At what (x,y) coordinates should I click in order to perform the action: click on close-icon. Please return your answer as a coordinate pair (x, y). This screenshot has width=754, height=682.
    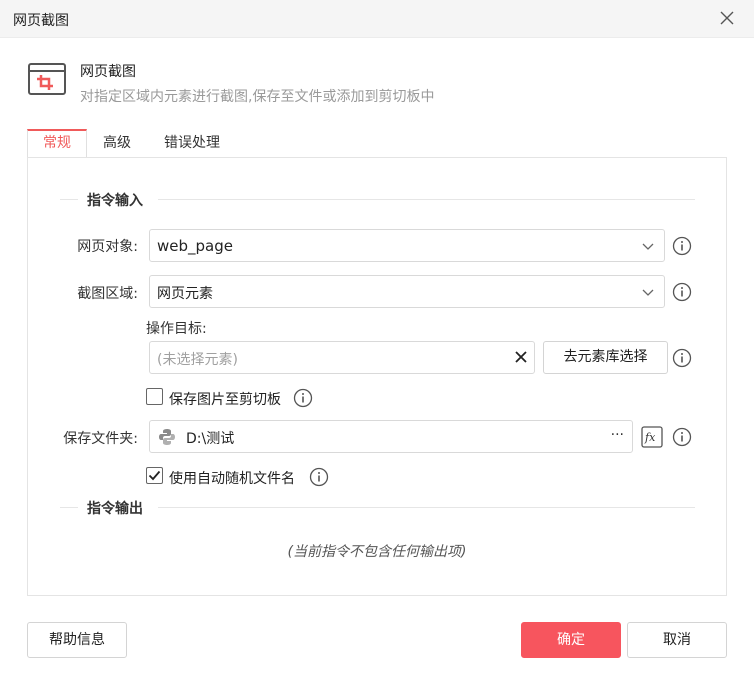
    Looking at the image, I should click on (727, 18).